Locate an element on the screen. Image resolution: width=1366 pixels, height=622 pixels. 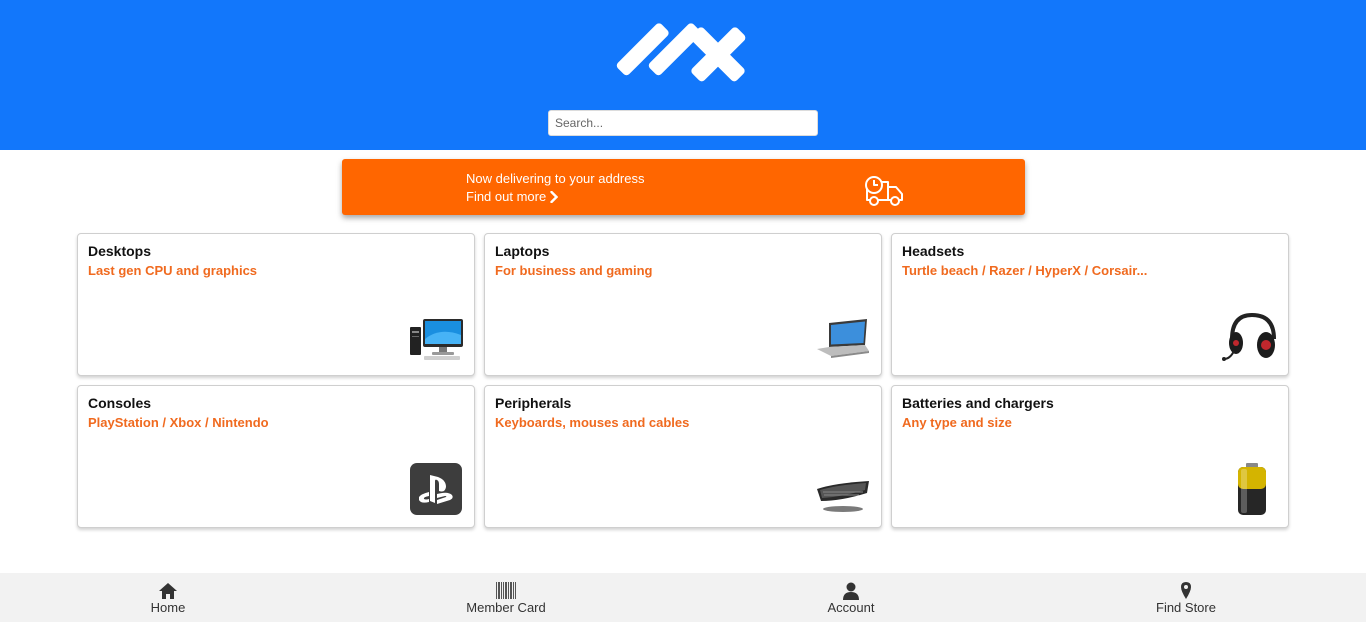
card-title: Laptops is located at coordinates (522, 251).